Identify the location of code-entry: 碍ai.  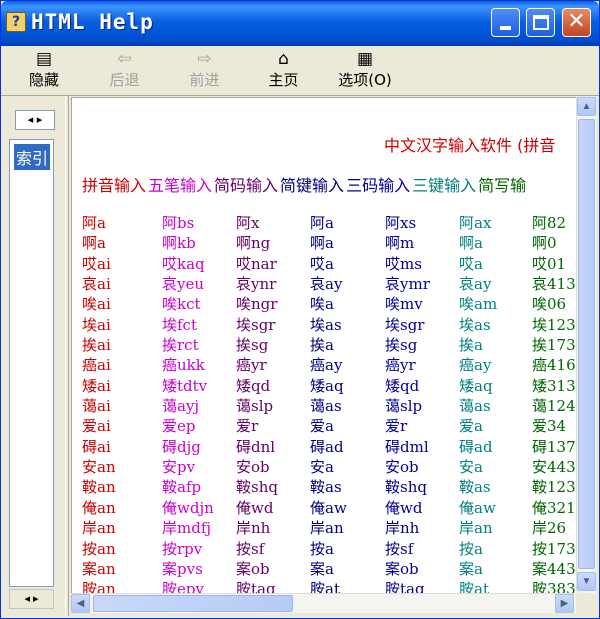
(96, 446).